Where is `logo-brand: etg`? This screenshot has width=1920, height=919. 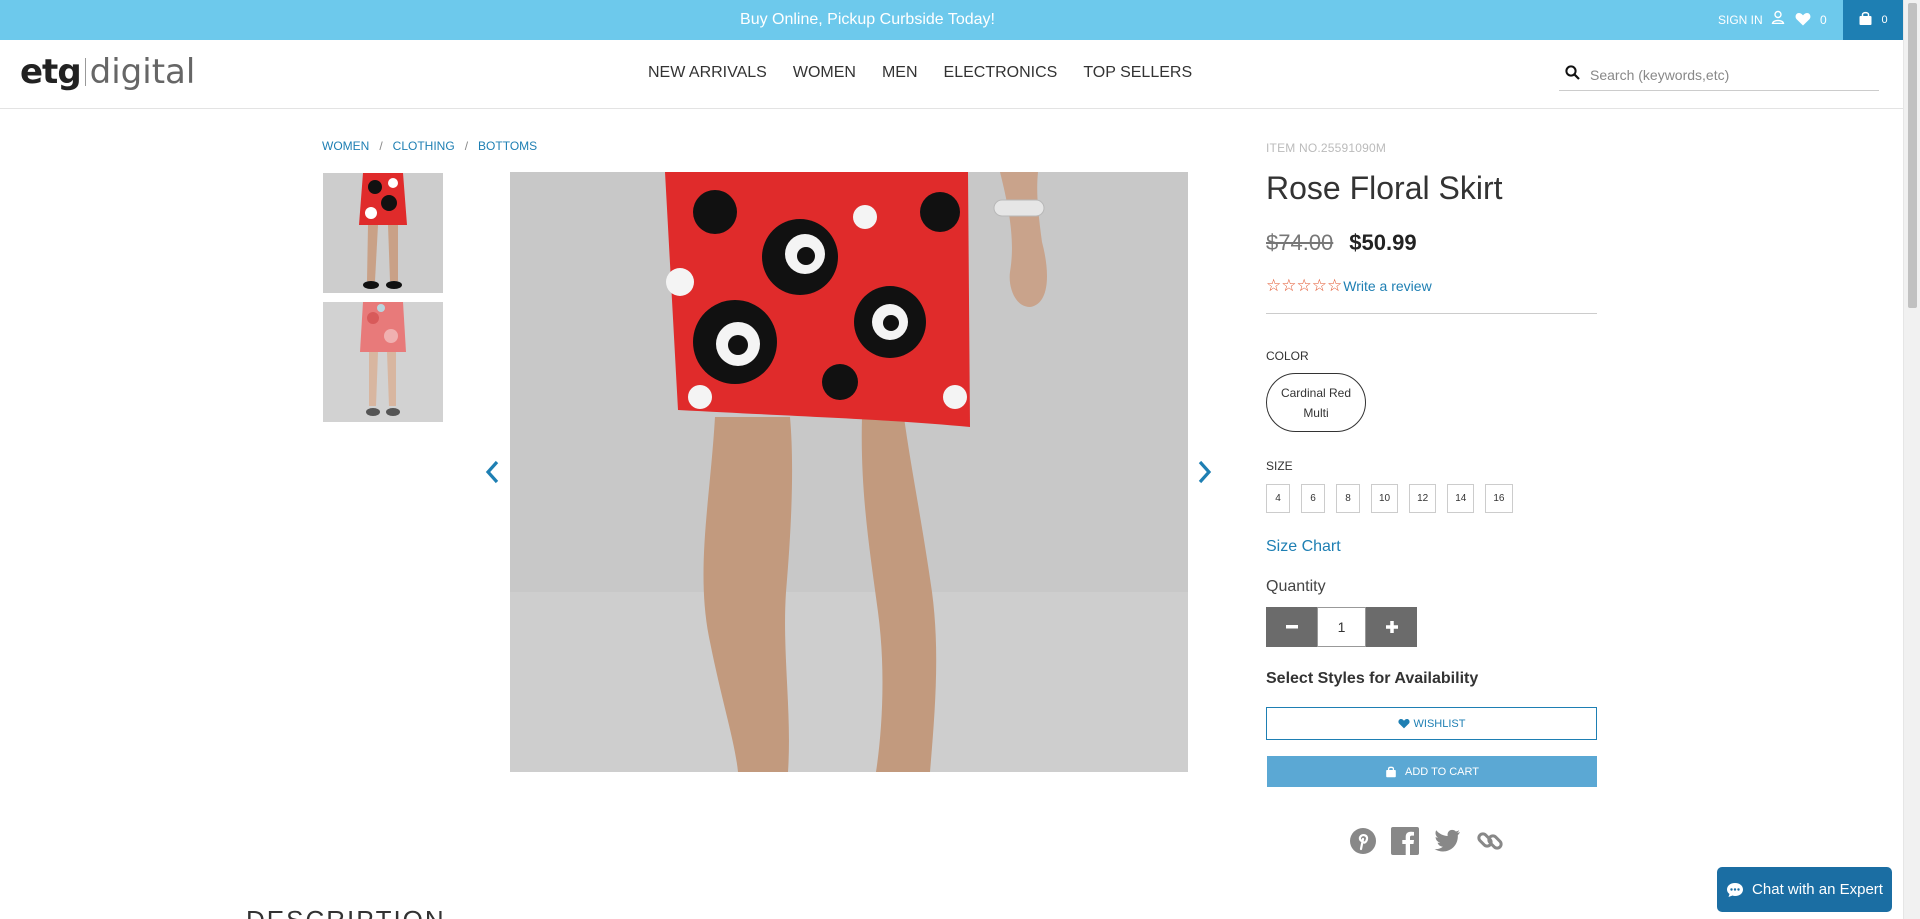
logo-brand: etg is located at coordinates (51, 72).